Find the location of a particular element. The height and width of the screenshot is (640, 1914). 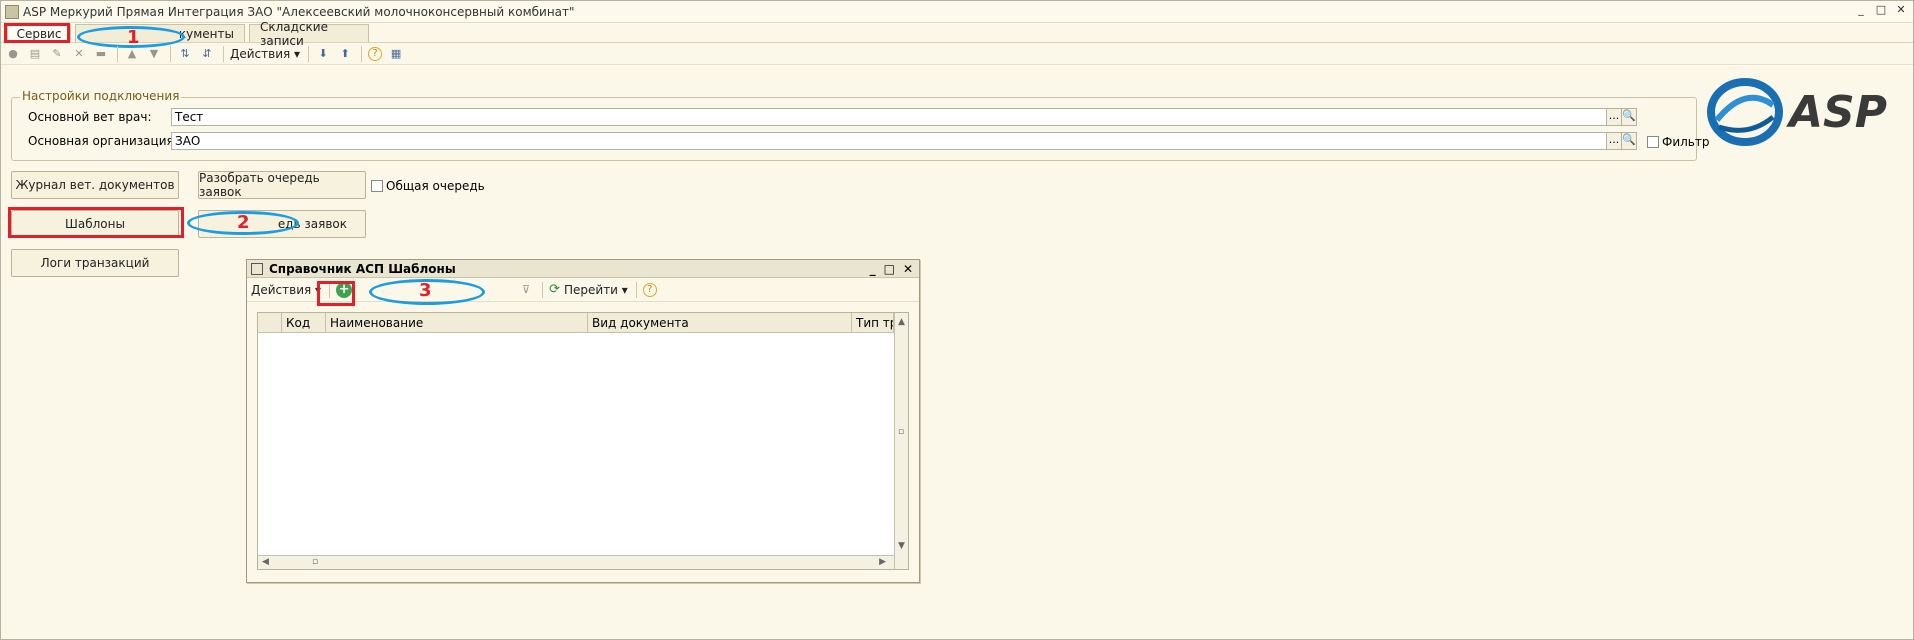

minimize-button: _ is located at coordinates (1861, 10).